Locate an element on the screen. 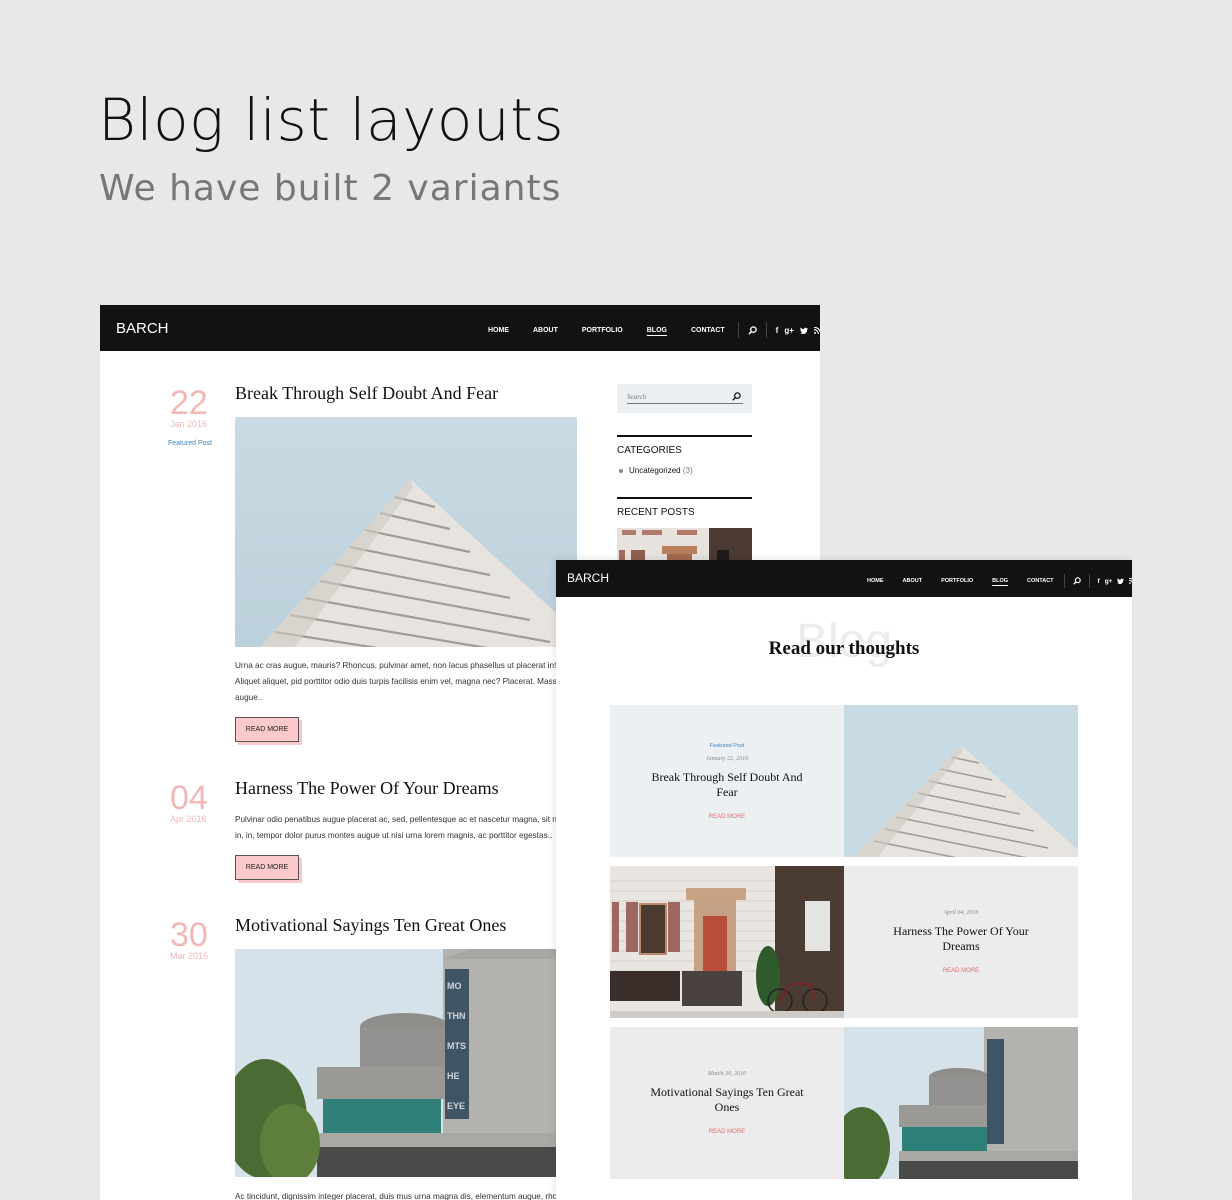 The image size is (1232, 1200). post-date-month-year: Jan 2016 is located at coordinates (189, 424).